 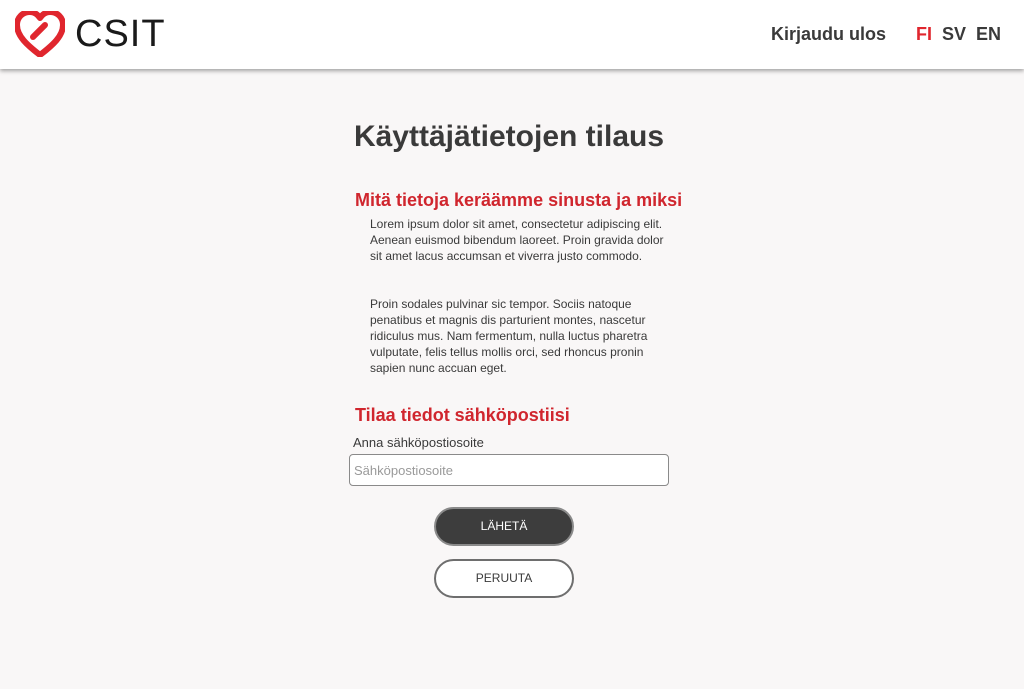 I want to click on section-heading-subscribe: Tilaa tiedot sähköpostiisi, so click(x=462, y=415).